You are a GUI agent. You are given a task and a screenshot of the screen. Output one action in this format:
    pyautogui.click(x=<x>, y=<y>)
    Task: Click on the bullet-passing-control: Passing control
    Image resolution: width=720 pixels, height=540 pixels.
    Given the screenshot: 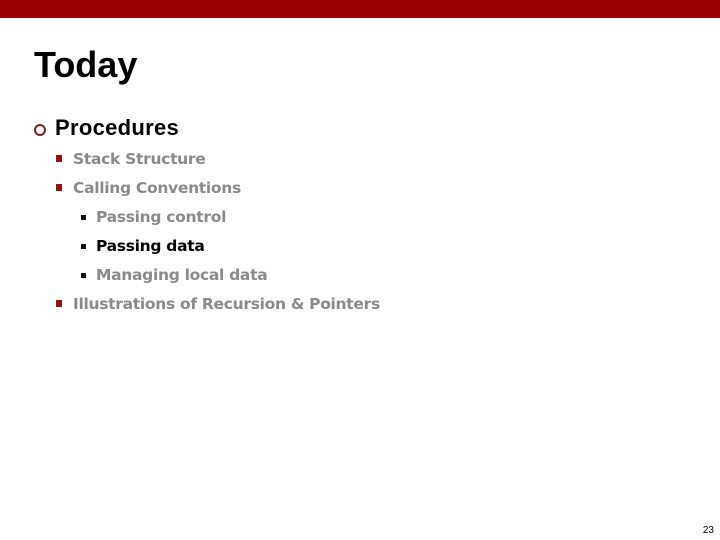 What is the action you would take?
    pyautogui.click(x=153, y=217)
    